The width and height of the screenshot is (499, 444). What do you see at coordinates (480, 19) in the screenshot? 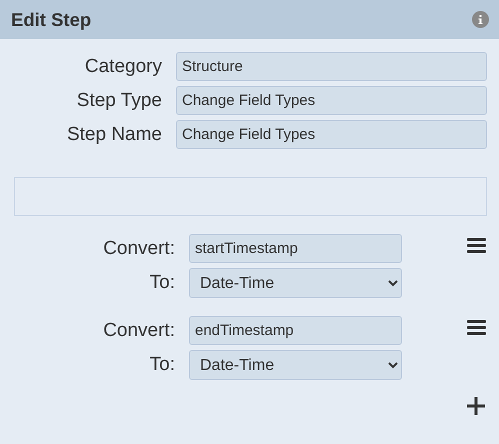
I see `info-icon` at bounding box center [480, 19].